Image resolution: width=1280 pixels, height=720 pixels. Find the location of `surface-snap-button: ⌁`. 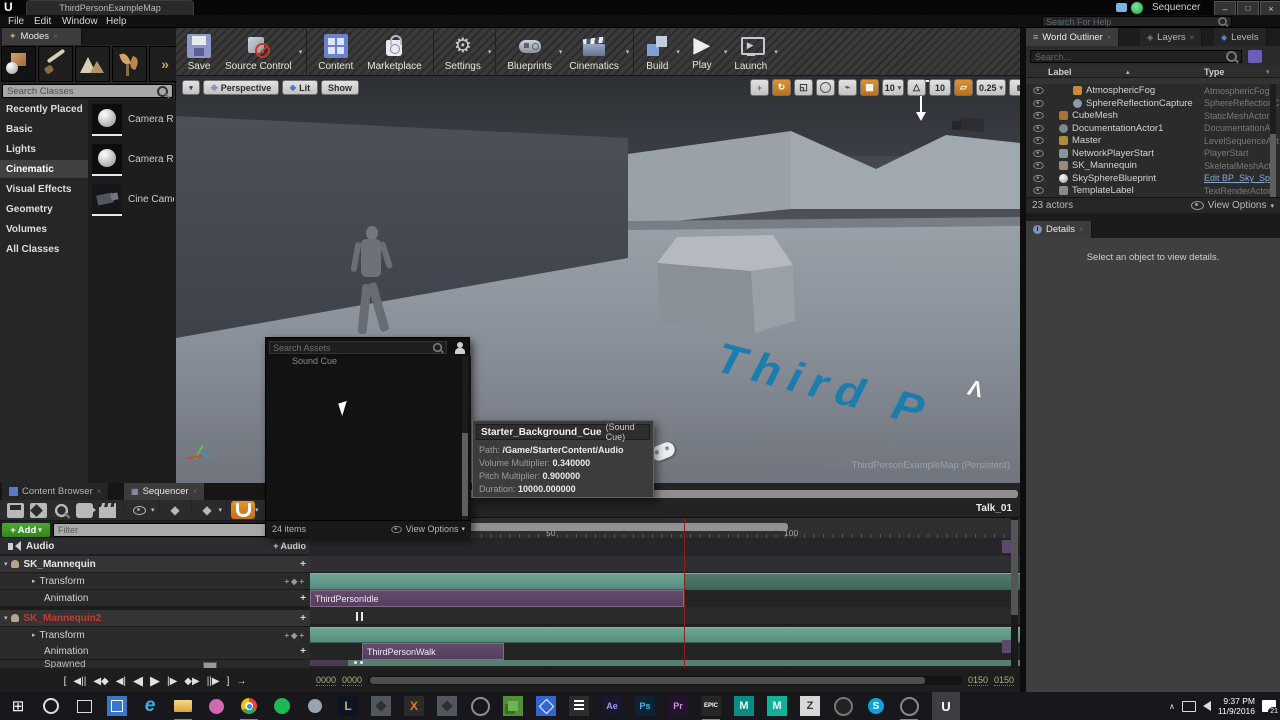

surface-snap-button: ⌁ is located at coordinates (847, 87).